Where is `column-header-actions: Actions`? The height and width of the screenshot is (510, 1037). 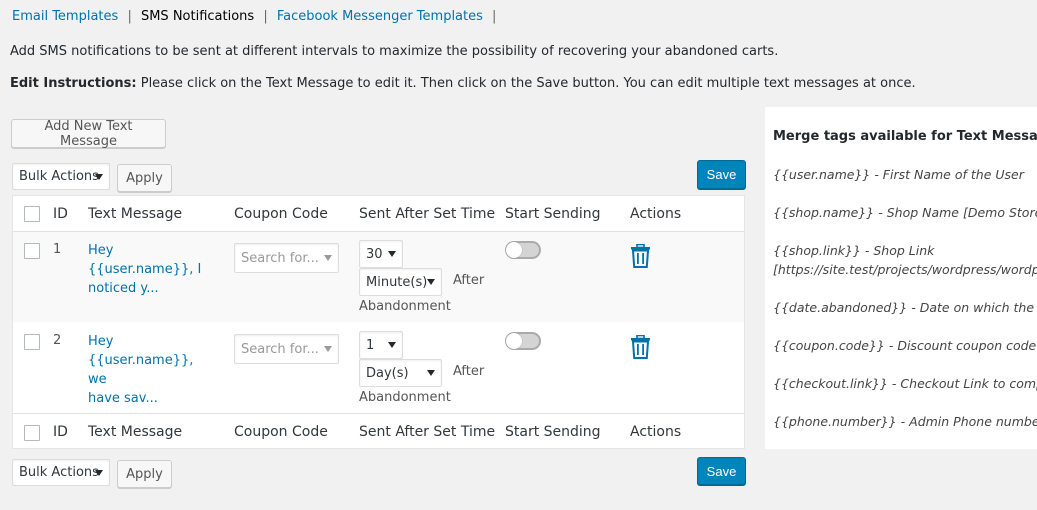
column-header-actions: Actions is located at coordinates (656, 214).